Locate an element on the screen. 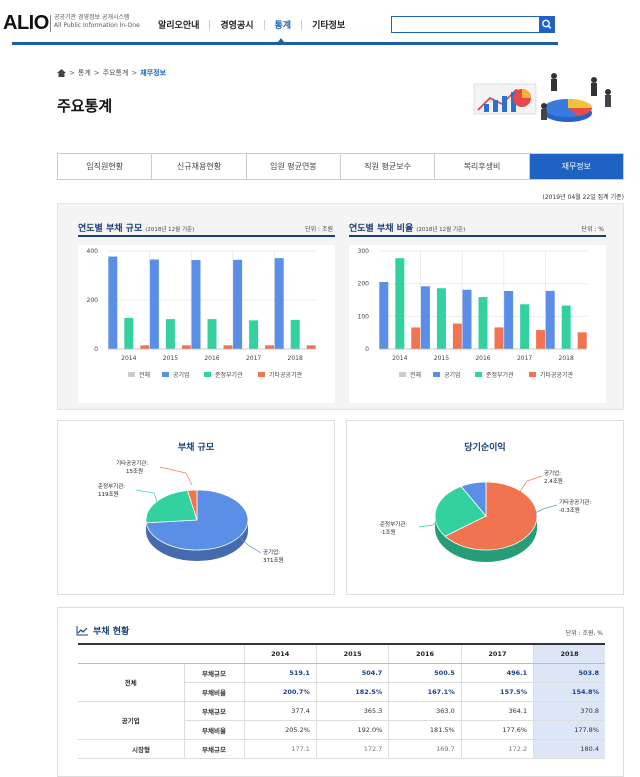  alio-logo: ALIO is located at coordinates (26, 23).